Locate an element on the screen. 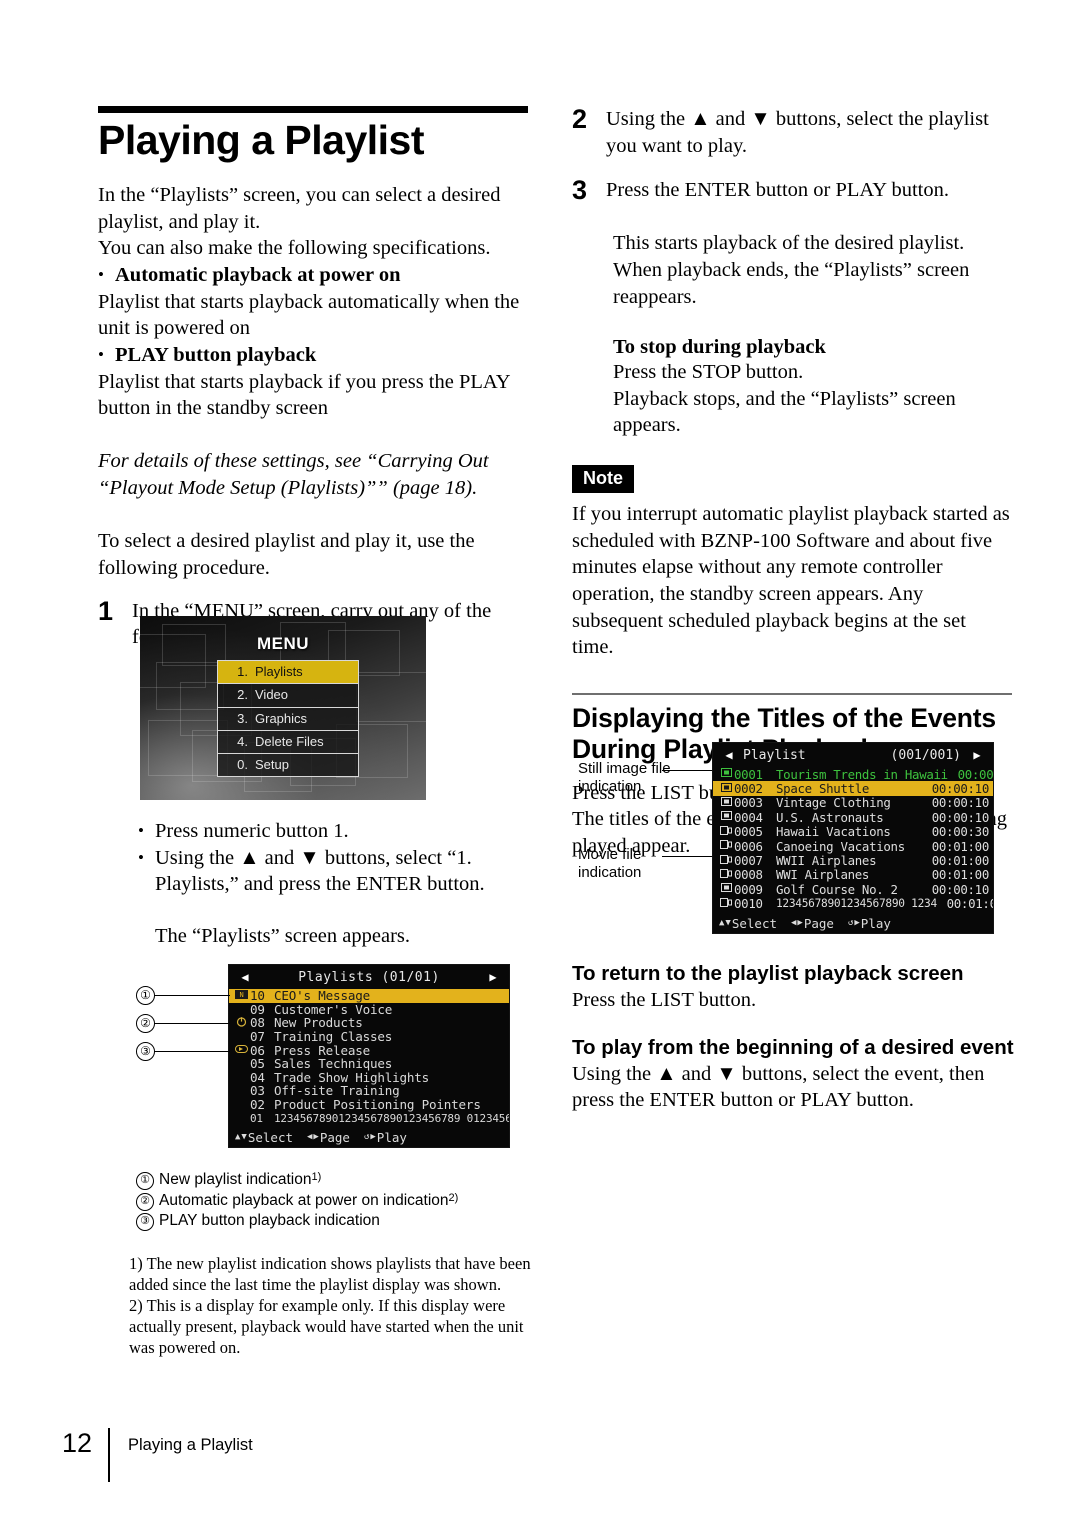 The height and width of the screenshot is (1528, 1080). list-item: 01 12345678901234567890123456789 0123456 is located at coordinates (369, 1118).